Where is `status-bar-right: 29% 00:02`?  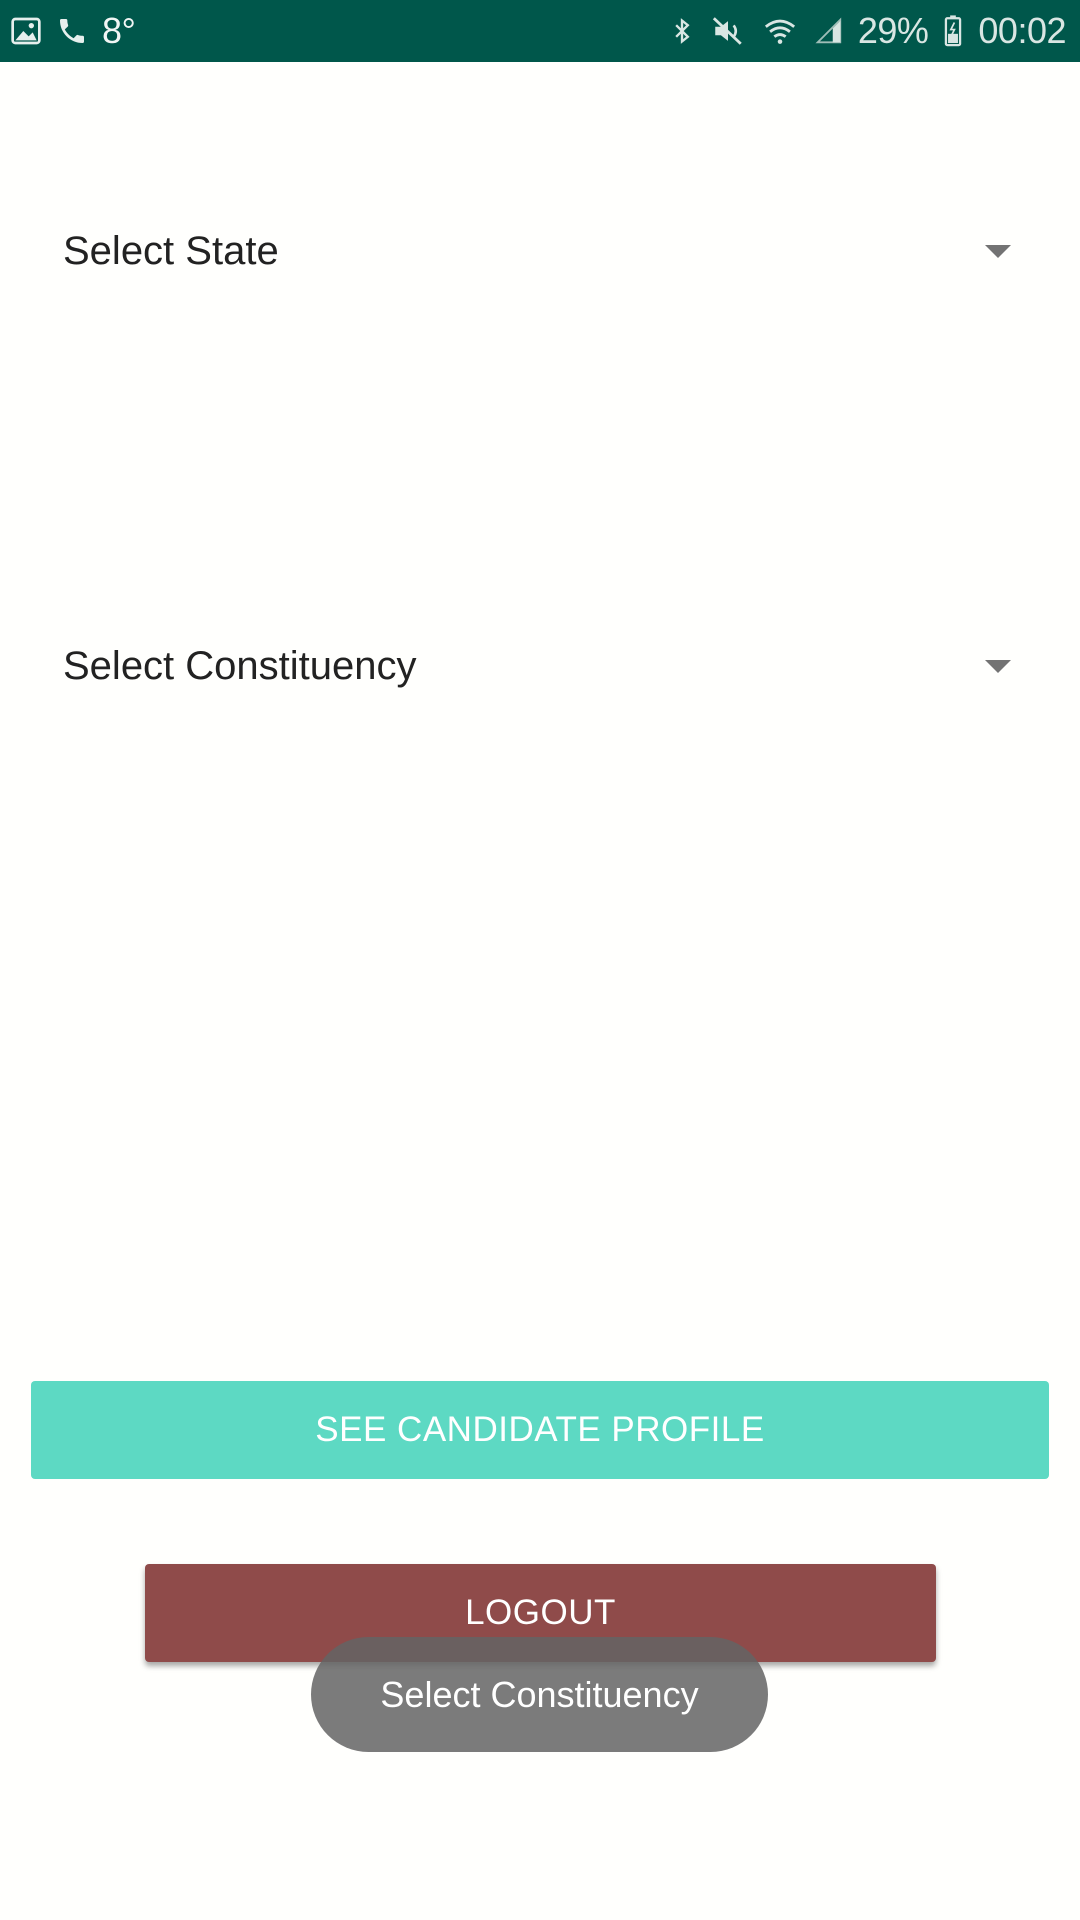
status-bar-right: 29% 00:02 is located at coordinates (867, 31).